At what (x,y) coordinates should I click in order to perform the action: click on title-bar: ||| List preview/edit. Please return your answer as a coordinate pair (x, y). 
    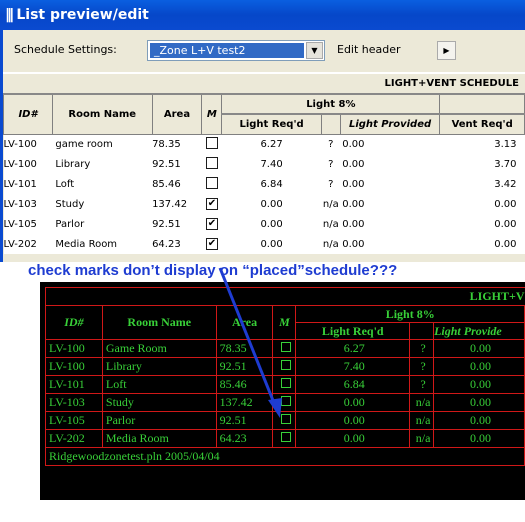
    Looking at the image, I should click on (262, 15).